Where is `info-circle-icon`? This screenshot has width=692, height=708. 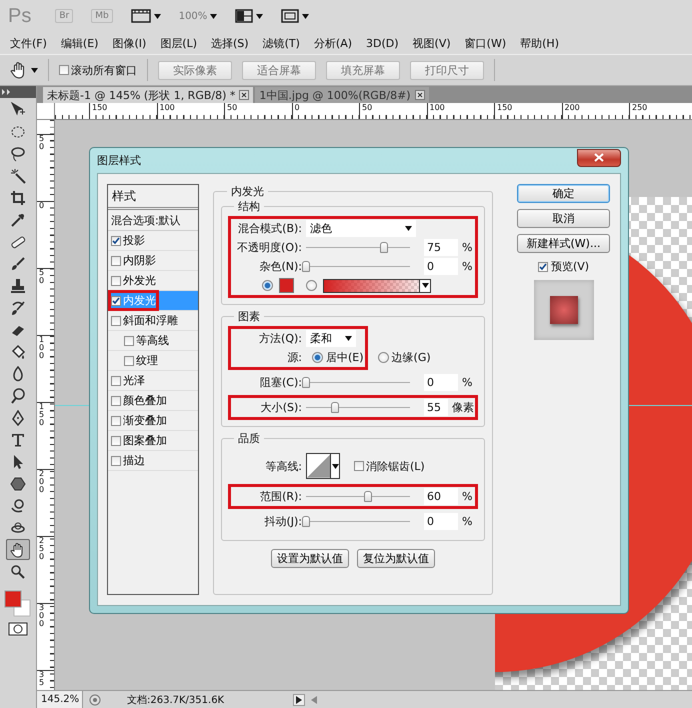 info-circle-icon is located at coordinates (95, 700).